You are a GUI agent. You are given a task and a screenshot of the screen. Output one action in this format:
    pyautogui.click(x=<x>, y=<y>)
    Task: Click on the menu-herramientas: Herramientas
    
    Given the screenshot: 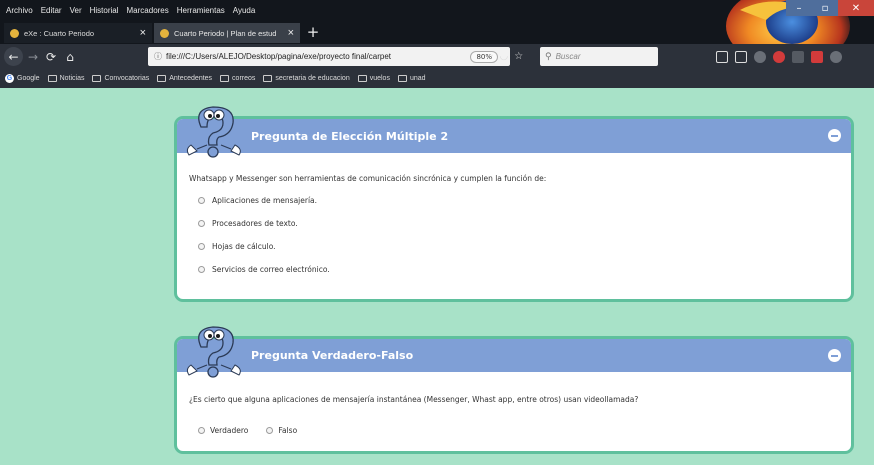 What is the action you would take?
    pyautogui.click(x=201, y=10)
    